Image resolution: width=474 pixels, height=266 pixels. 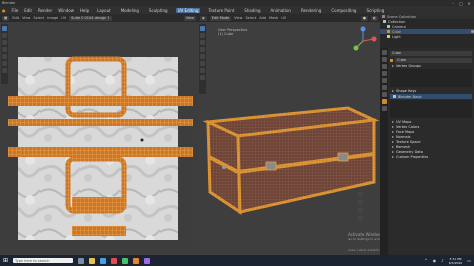 I want to click on chrome-browser-icon, so click(x=114, y=260).